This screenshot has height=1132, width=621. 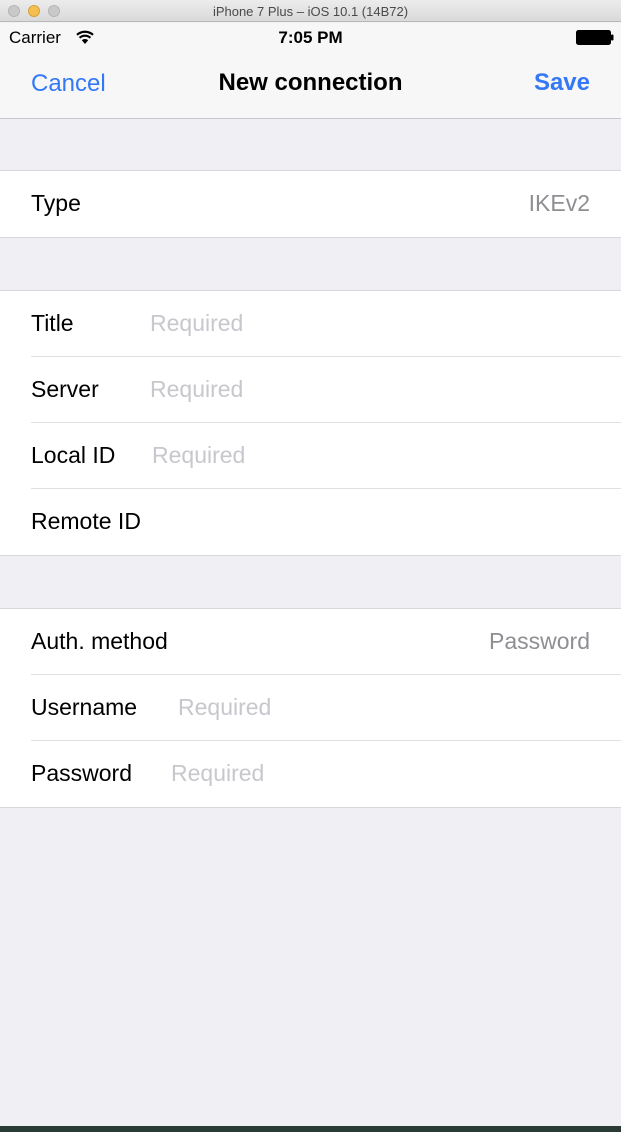 I want to click on username-input, so click(x=328, y=707).